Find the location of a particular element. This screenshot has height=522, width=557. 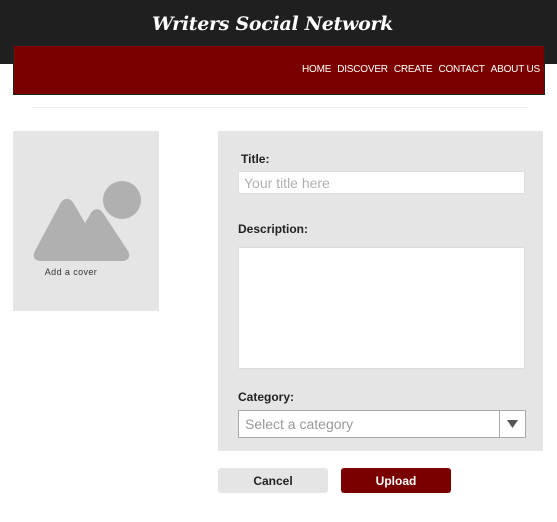

cancel-button: Cancel is located at coordinates (273, 480).